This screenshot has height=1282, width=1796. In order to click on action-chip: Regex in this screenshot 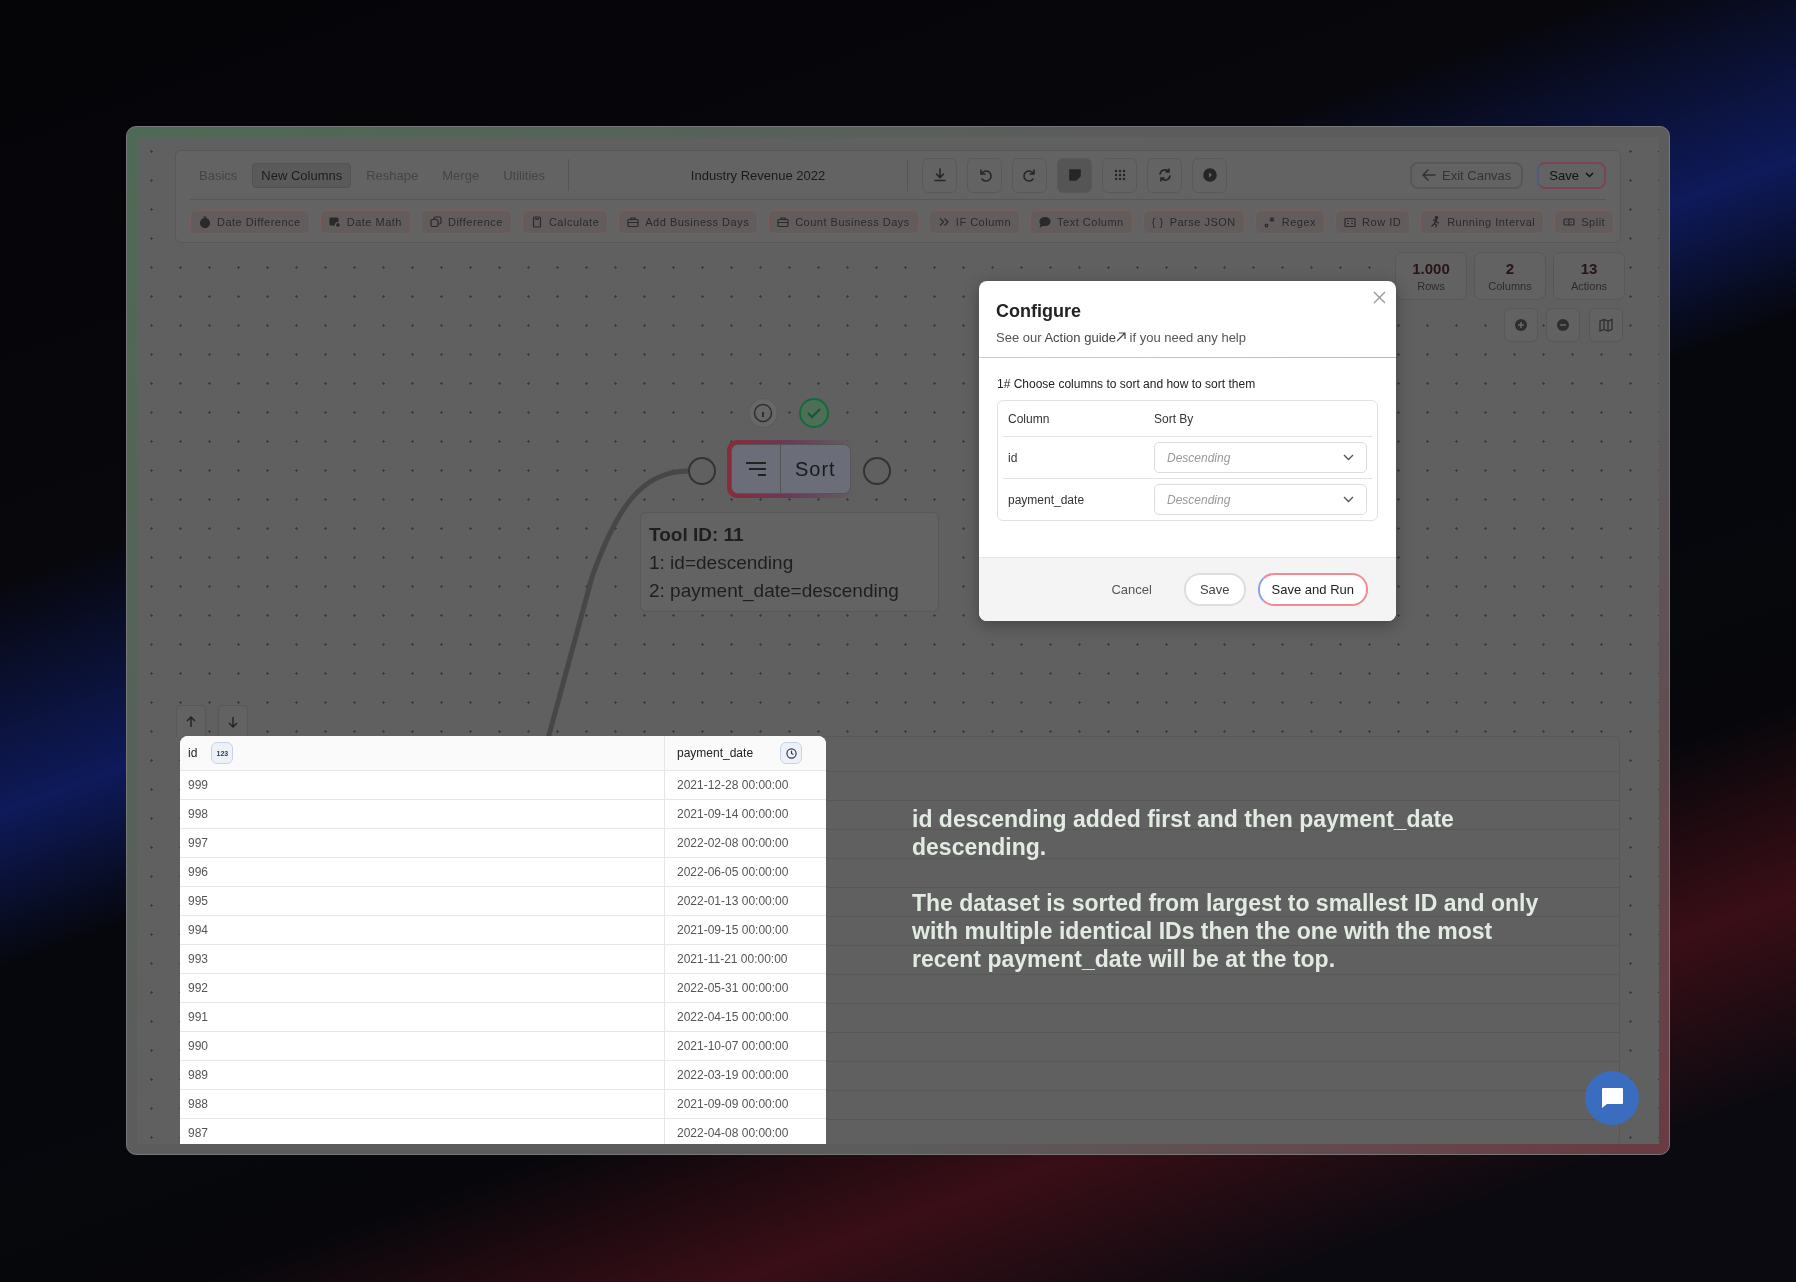, I will do `click(1290, 222)`.